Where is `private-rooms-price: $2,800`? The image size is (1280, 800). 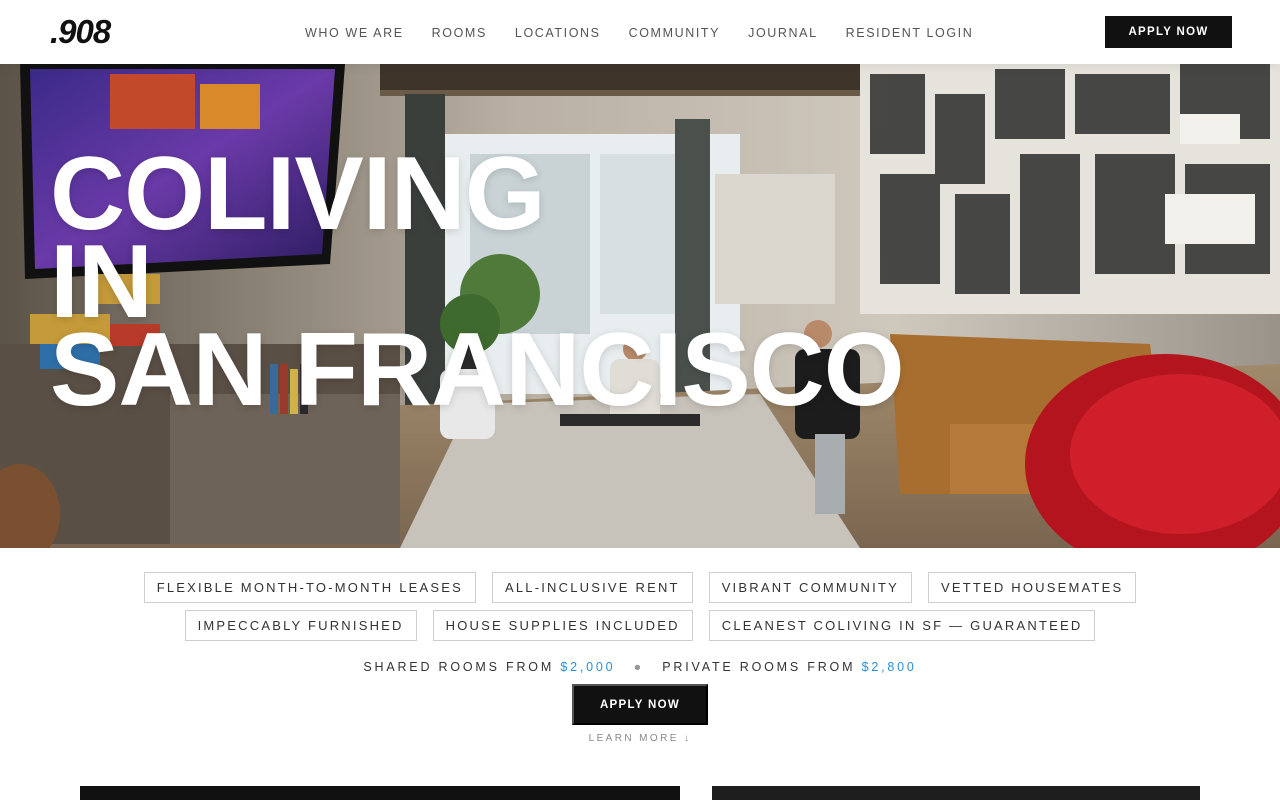
private-rooms-price: $2,800 is located at coordinates (889, 667).